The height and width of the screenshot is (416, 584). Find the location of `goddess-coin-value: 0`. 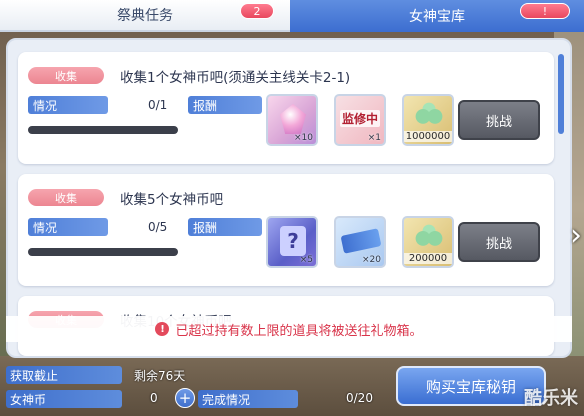

goddess-coin-value: 0 is located at coordinates (154, 398).